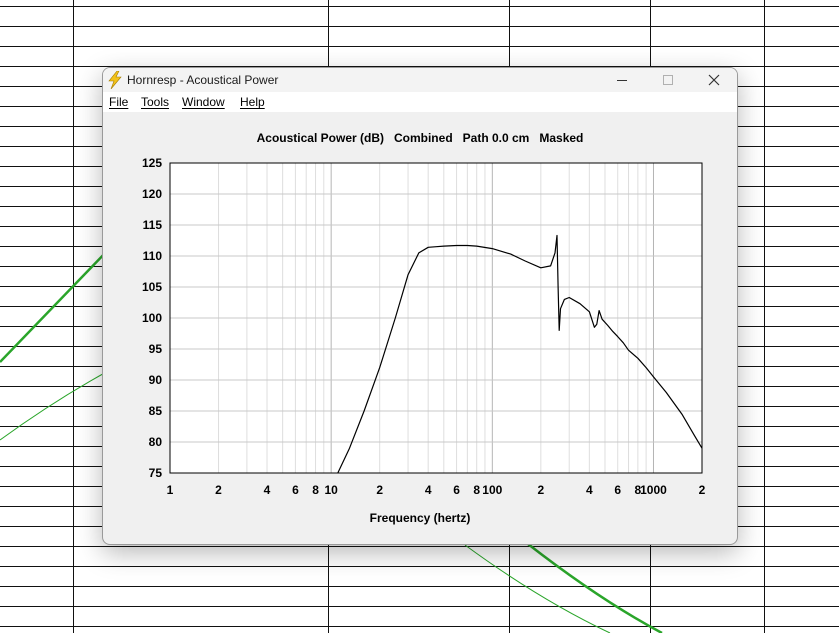  What do you see at coordinates (170, 490) in the screenshot?
I see `x-tick-label: 1` at bounding box center [170, 490].